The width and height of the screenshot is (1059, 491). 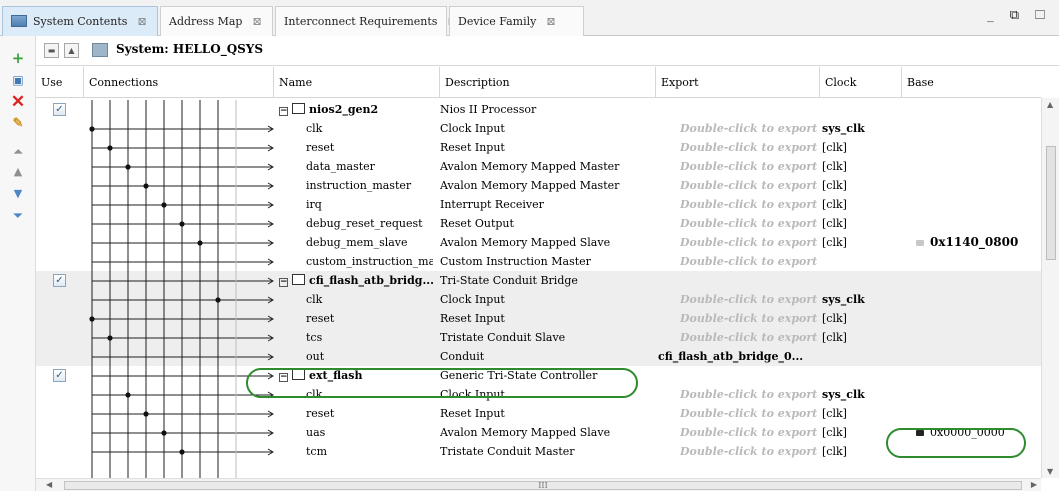 What do you see at coordinates (353, 356) in the screenshot?
I see `name-cell: out` at bounding box center [353, 356].